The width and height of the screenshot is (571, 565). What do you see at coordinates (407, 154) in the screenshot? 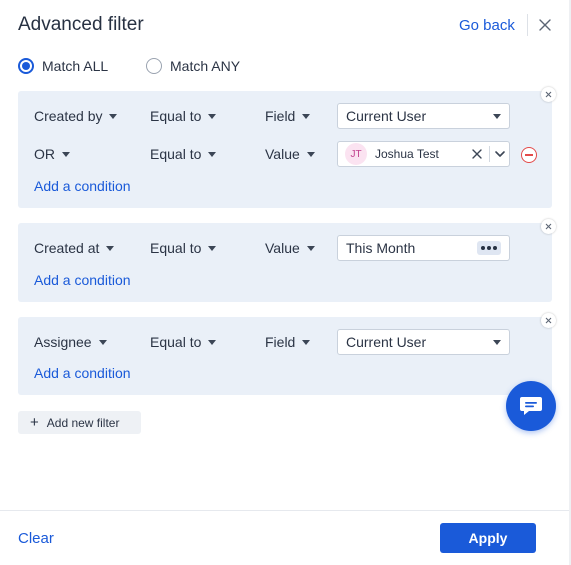
I see `user-chip-name: Joshua Test` at bounding box center [407, 154].